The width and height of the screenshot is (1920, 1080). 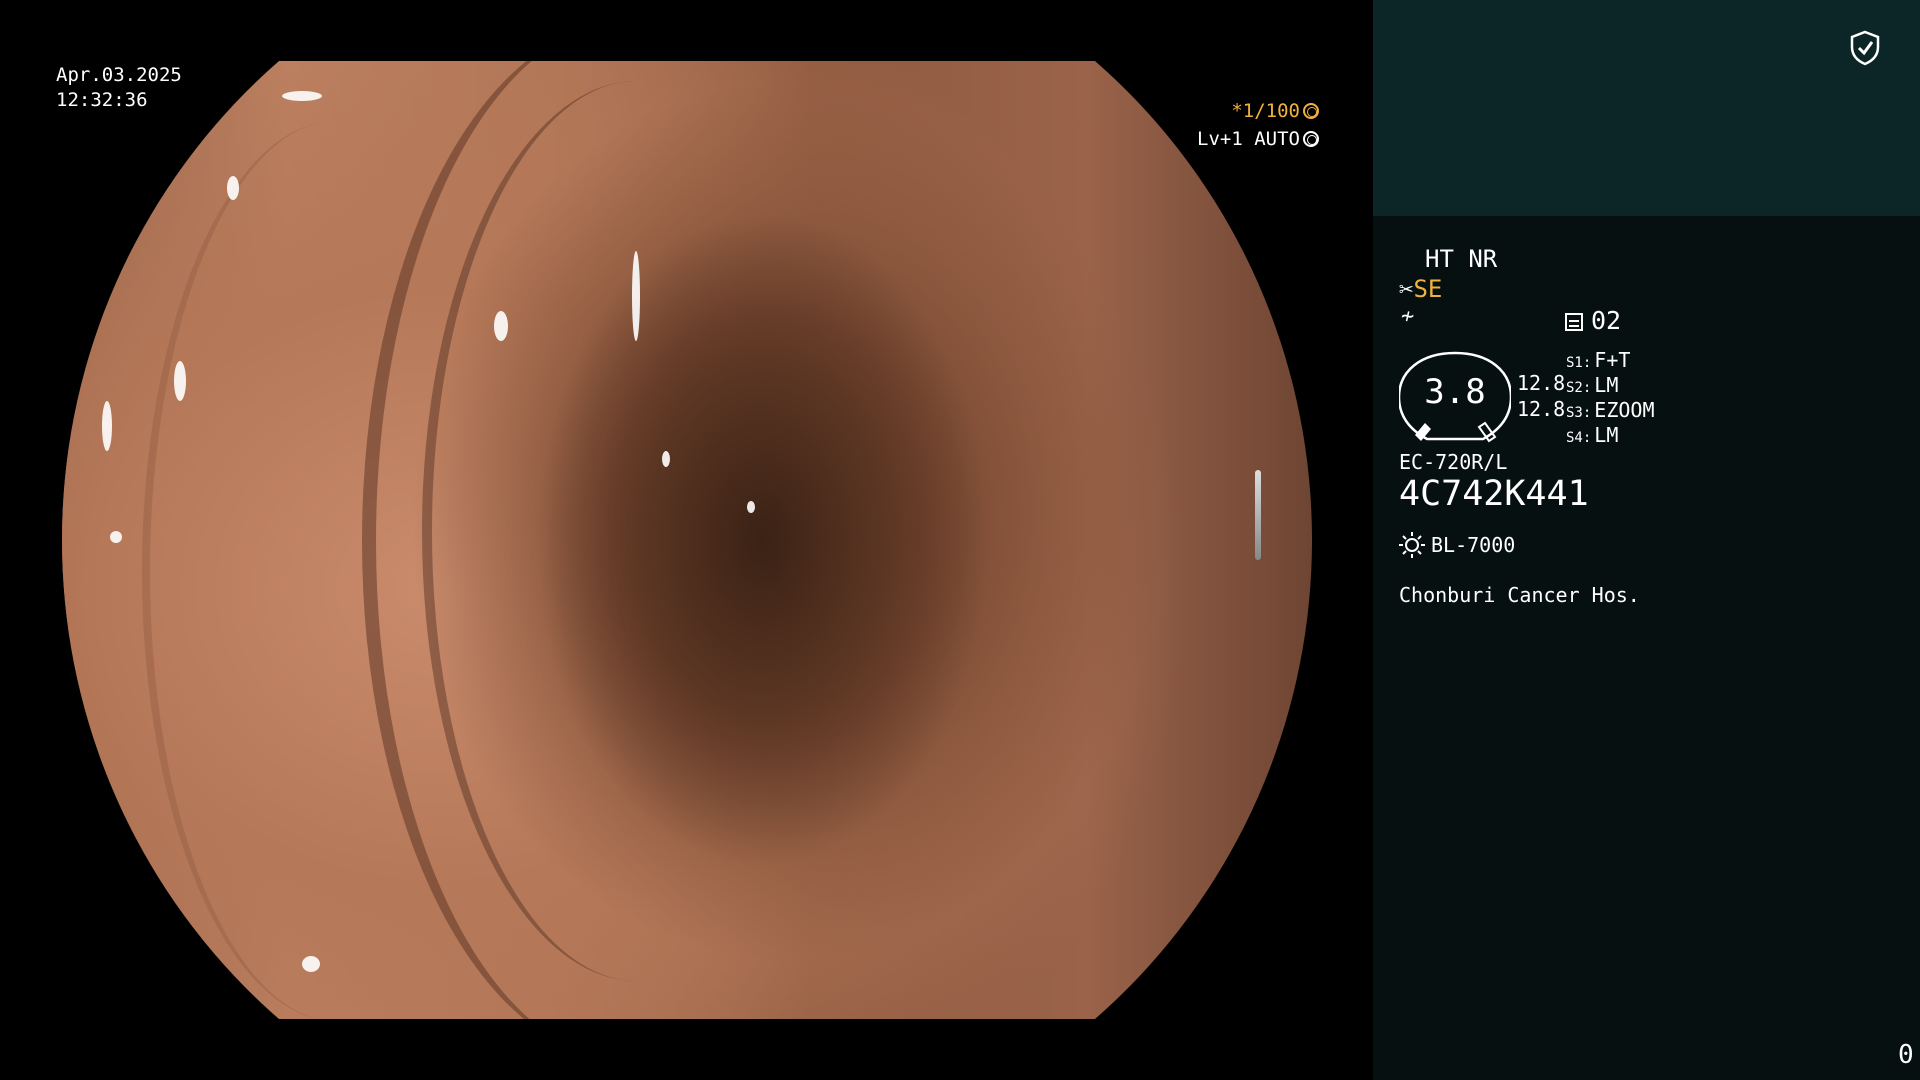 What do you see at coordinates (119, 75) in the screenshot?
I see `date-text: Apr.03.2025` at bounding box center [119, 75].